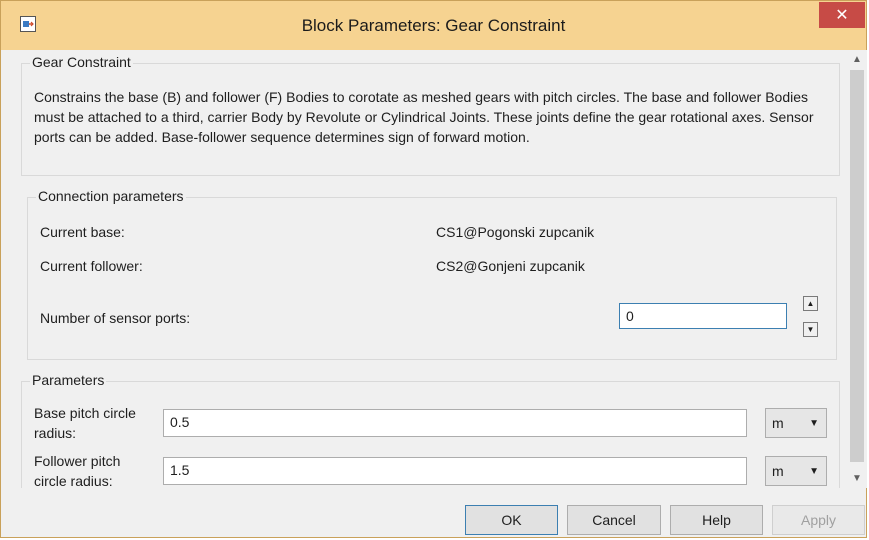  I want to click on base-radius-label-line1: Base pitch circle, so click(85, 413).